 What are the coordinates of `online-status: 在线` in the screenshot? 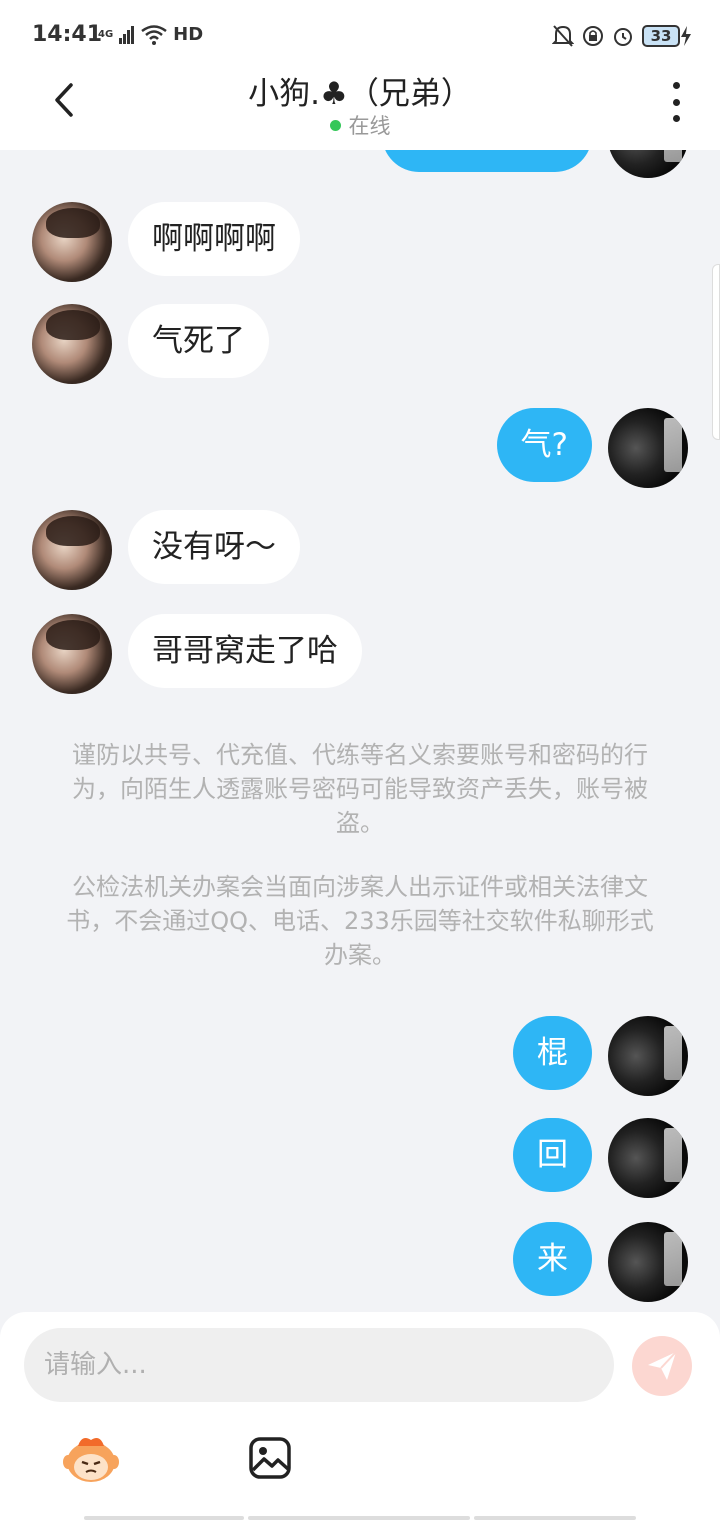 It's located at (360, 125).